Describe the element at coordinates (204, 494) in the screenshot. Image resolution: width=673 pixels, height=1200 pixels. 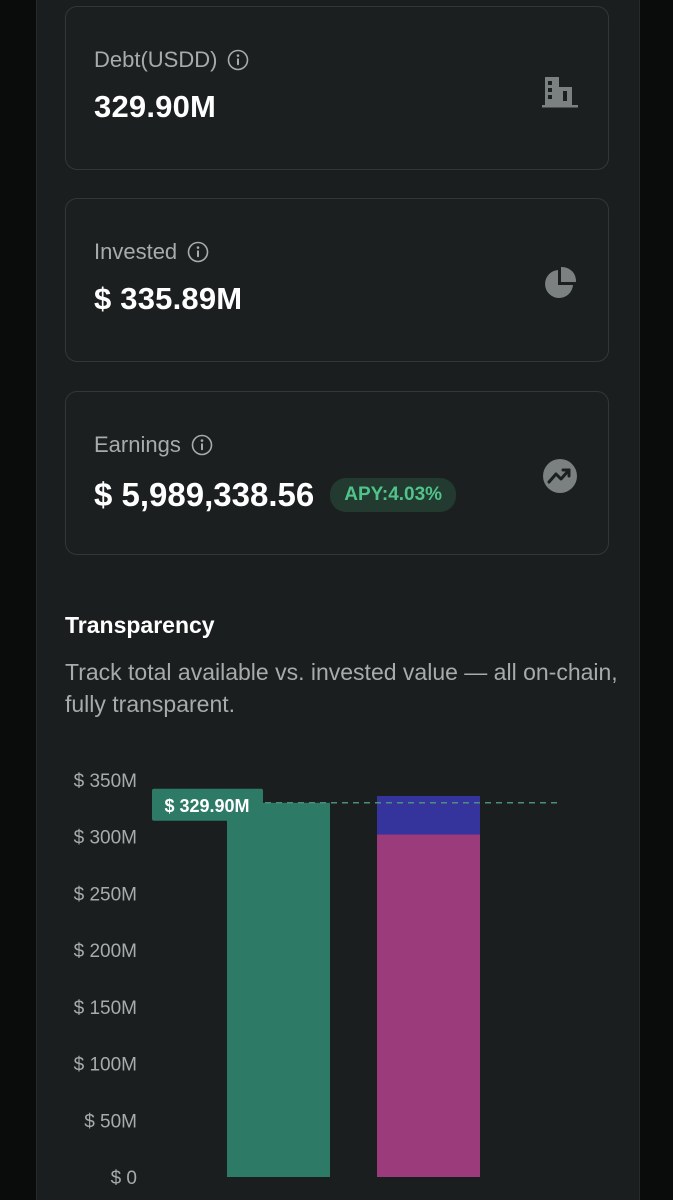
I see `earnings-value: $ 5,989,338.56` at that location.